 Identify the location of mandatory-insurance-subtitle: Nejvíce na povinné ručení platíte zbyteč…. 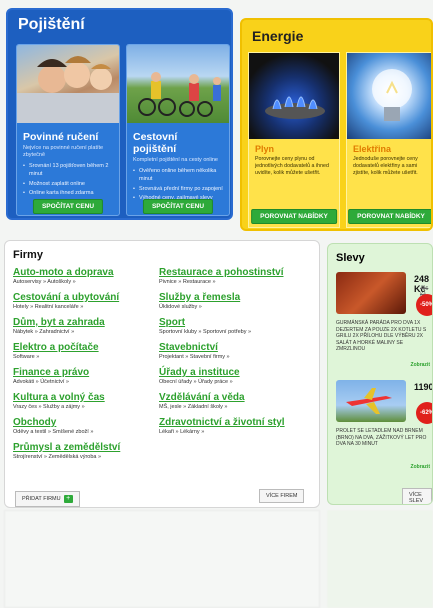
(63, 152).